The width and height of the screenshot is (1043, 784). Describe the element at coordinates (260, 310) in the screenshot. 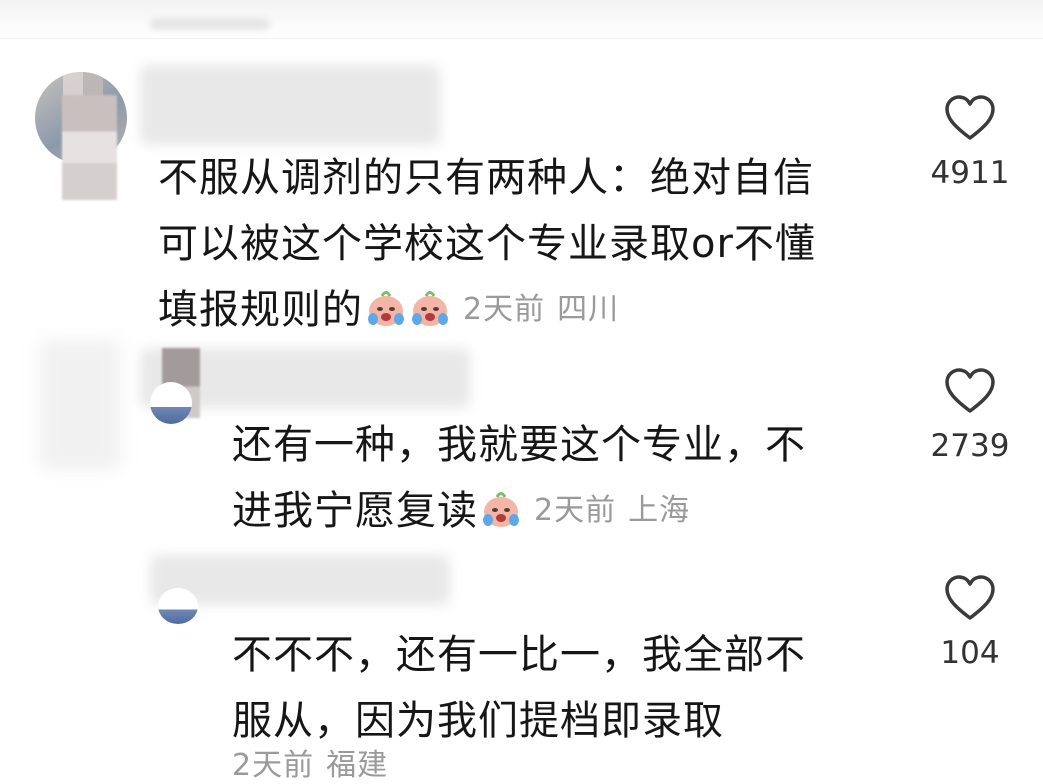

I see `comment-line-text: 填报规则的` at that location.